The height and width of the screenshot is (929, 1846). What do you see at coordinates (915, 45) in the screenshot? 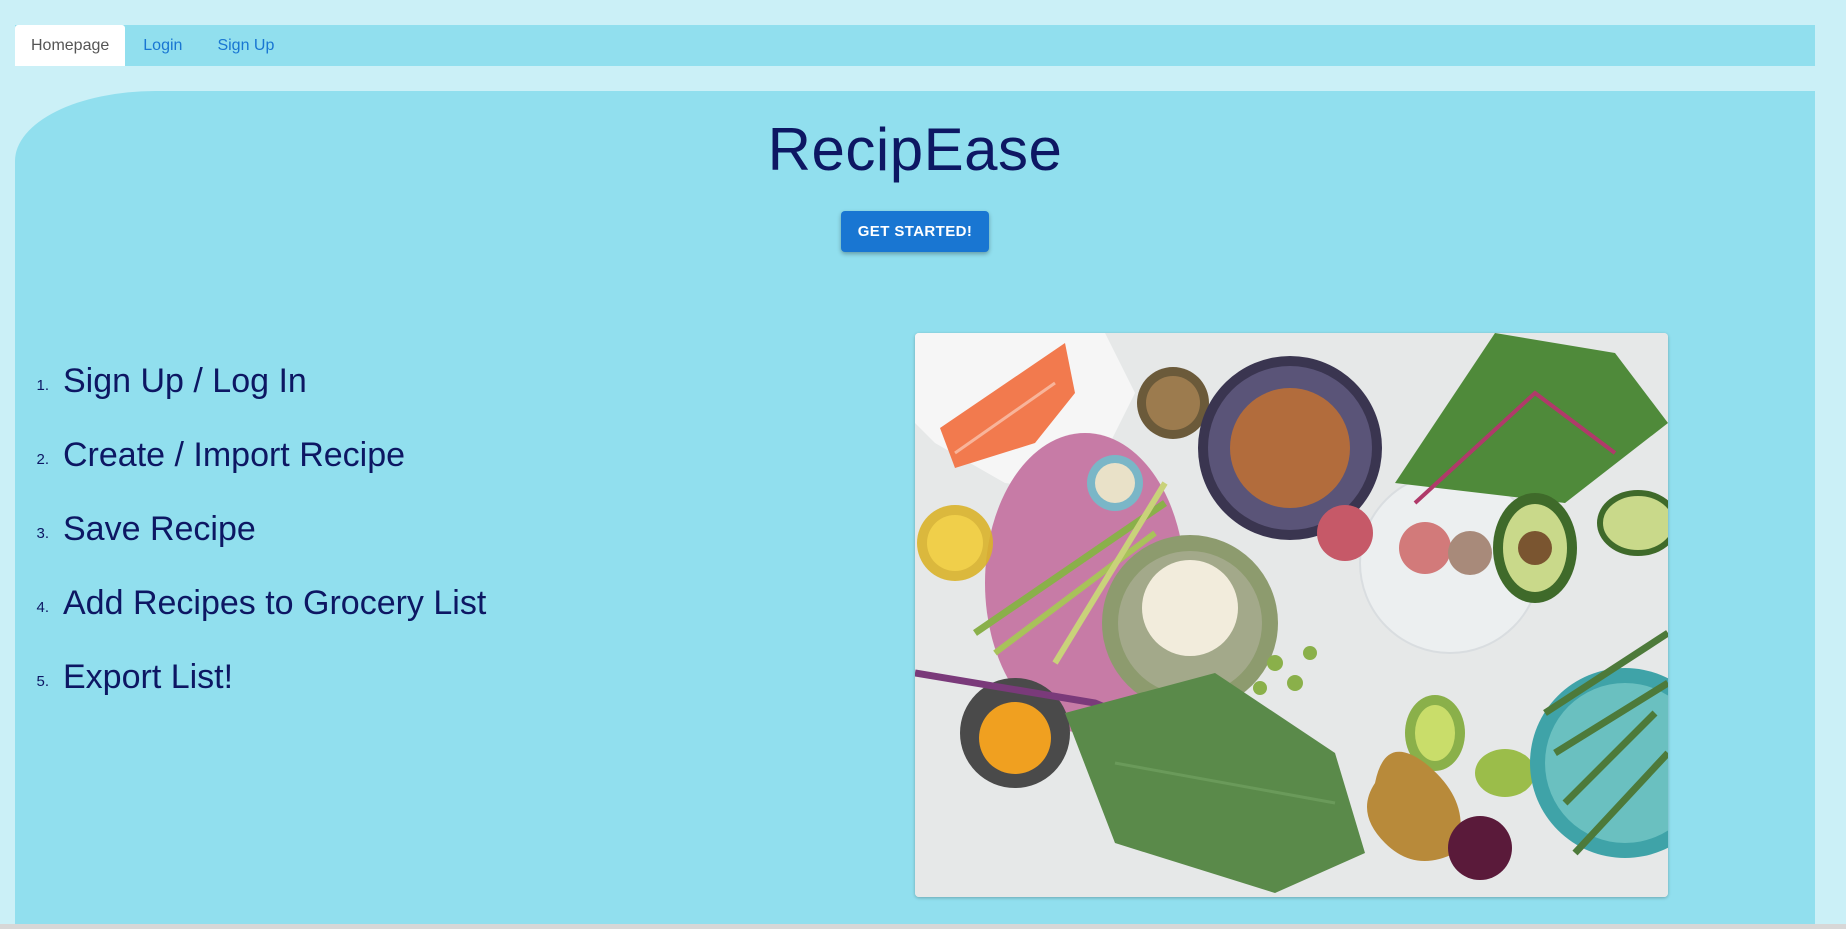
I see `top-nav: Homepage Login Sign Up` at bounding box center [915, 45].